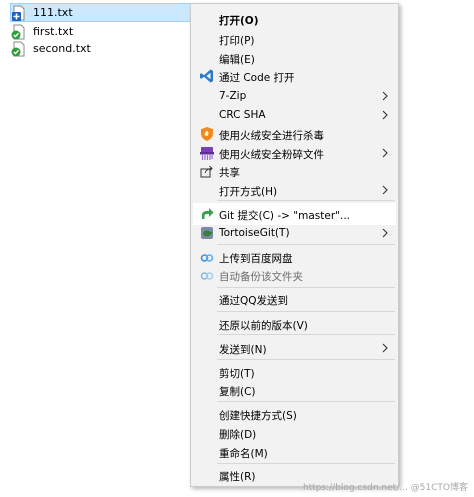 This screenshot has height=497, width=474. I want to click on tortoisegit-icon, so click(207, 233).